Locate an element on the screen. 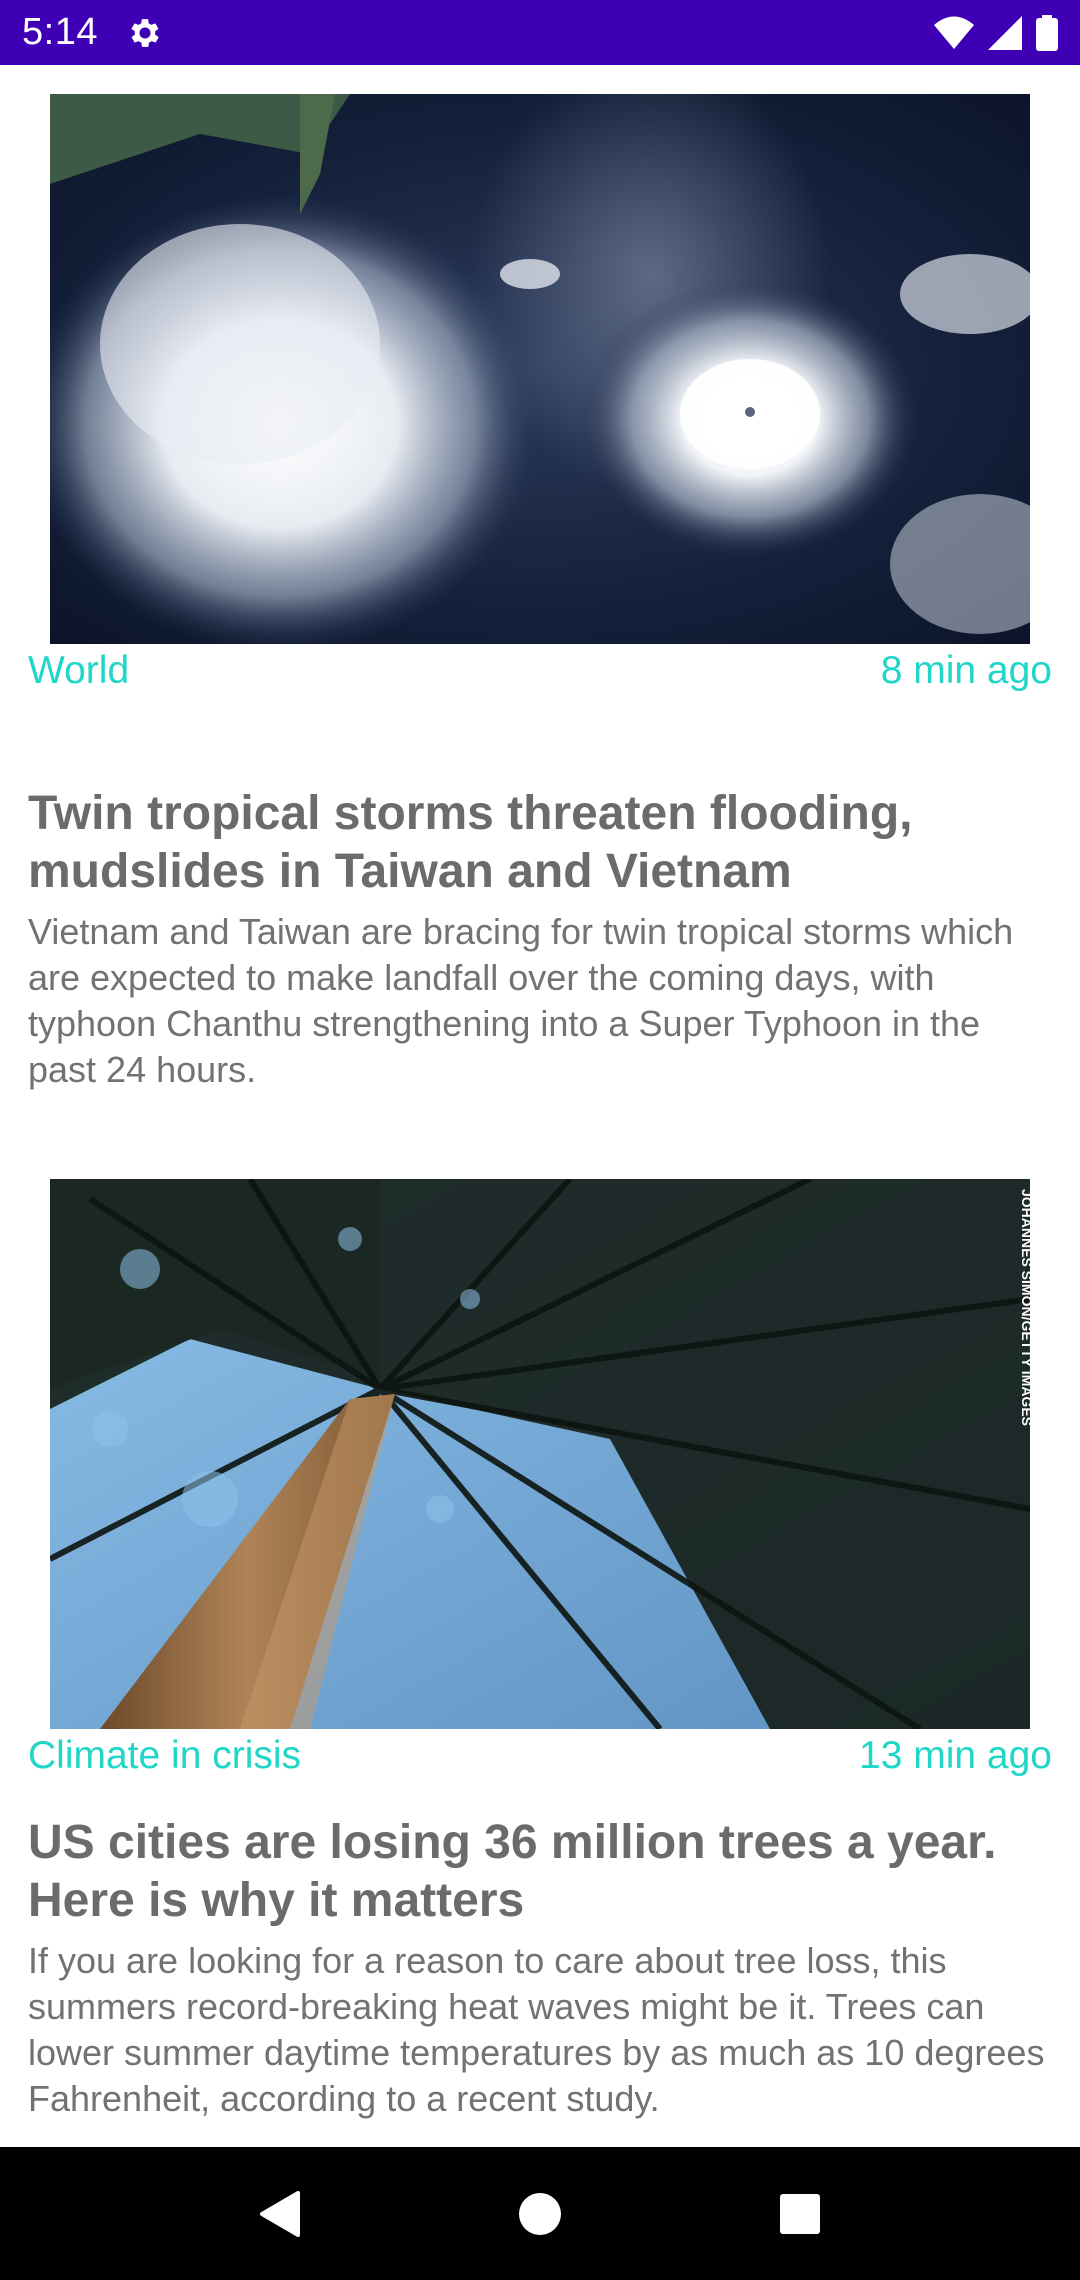 This screenshot has width=1080, height=2280. recents-icon is located at coordinates (800, 2213).